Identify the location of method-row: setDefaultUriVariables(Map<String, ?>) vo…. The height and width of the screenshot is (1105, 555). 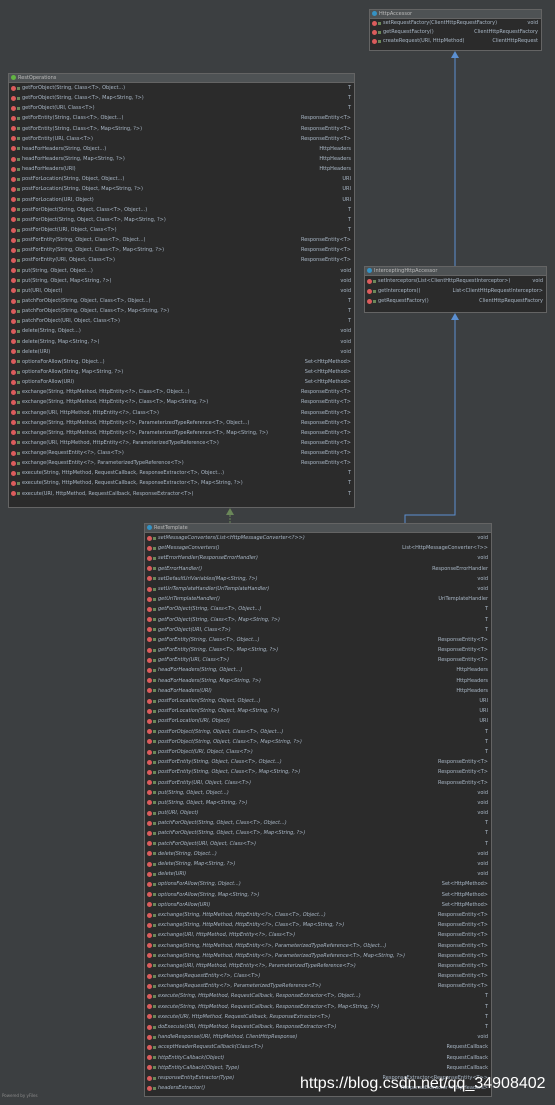
(318, 579).